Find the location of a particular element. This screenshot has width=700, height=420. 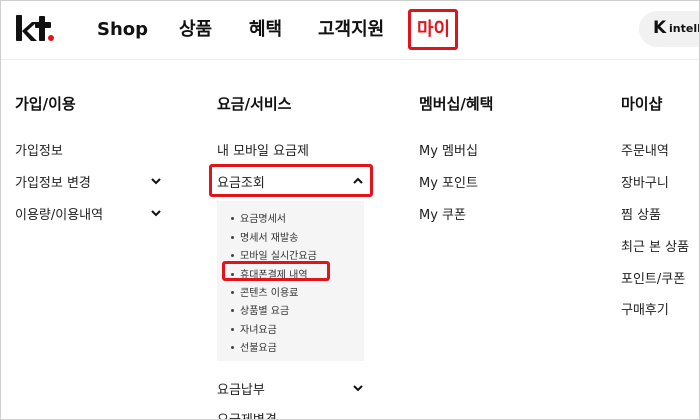

submenu-item-prepaid-charge: 선불요금 is located at coordinates (254, 346).